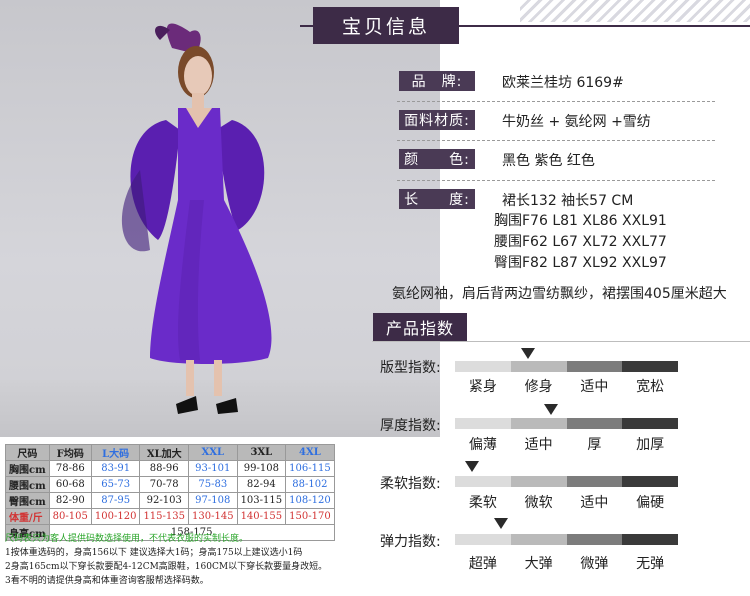  Describe the element at coordinates (594, 564) in the screenshot. I see `index-word: 微弹` at that location.